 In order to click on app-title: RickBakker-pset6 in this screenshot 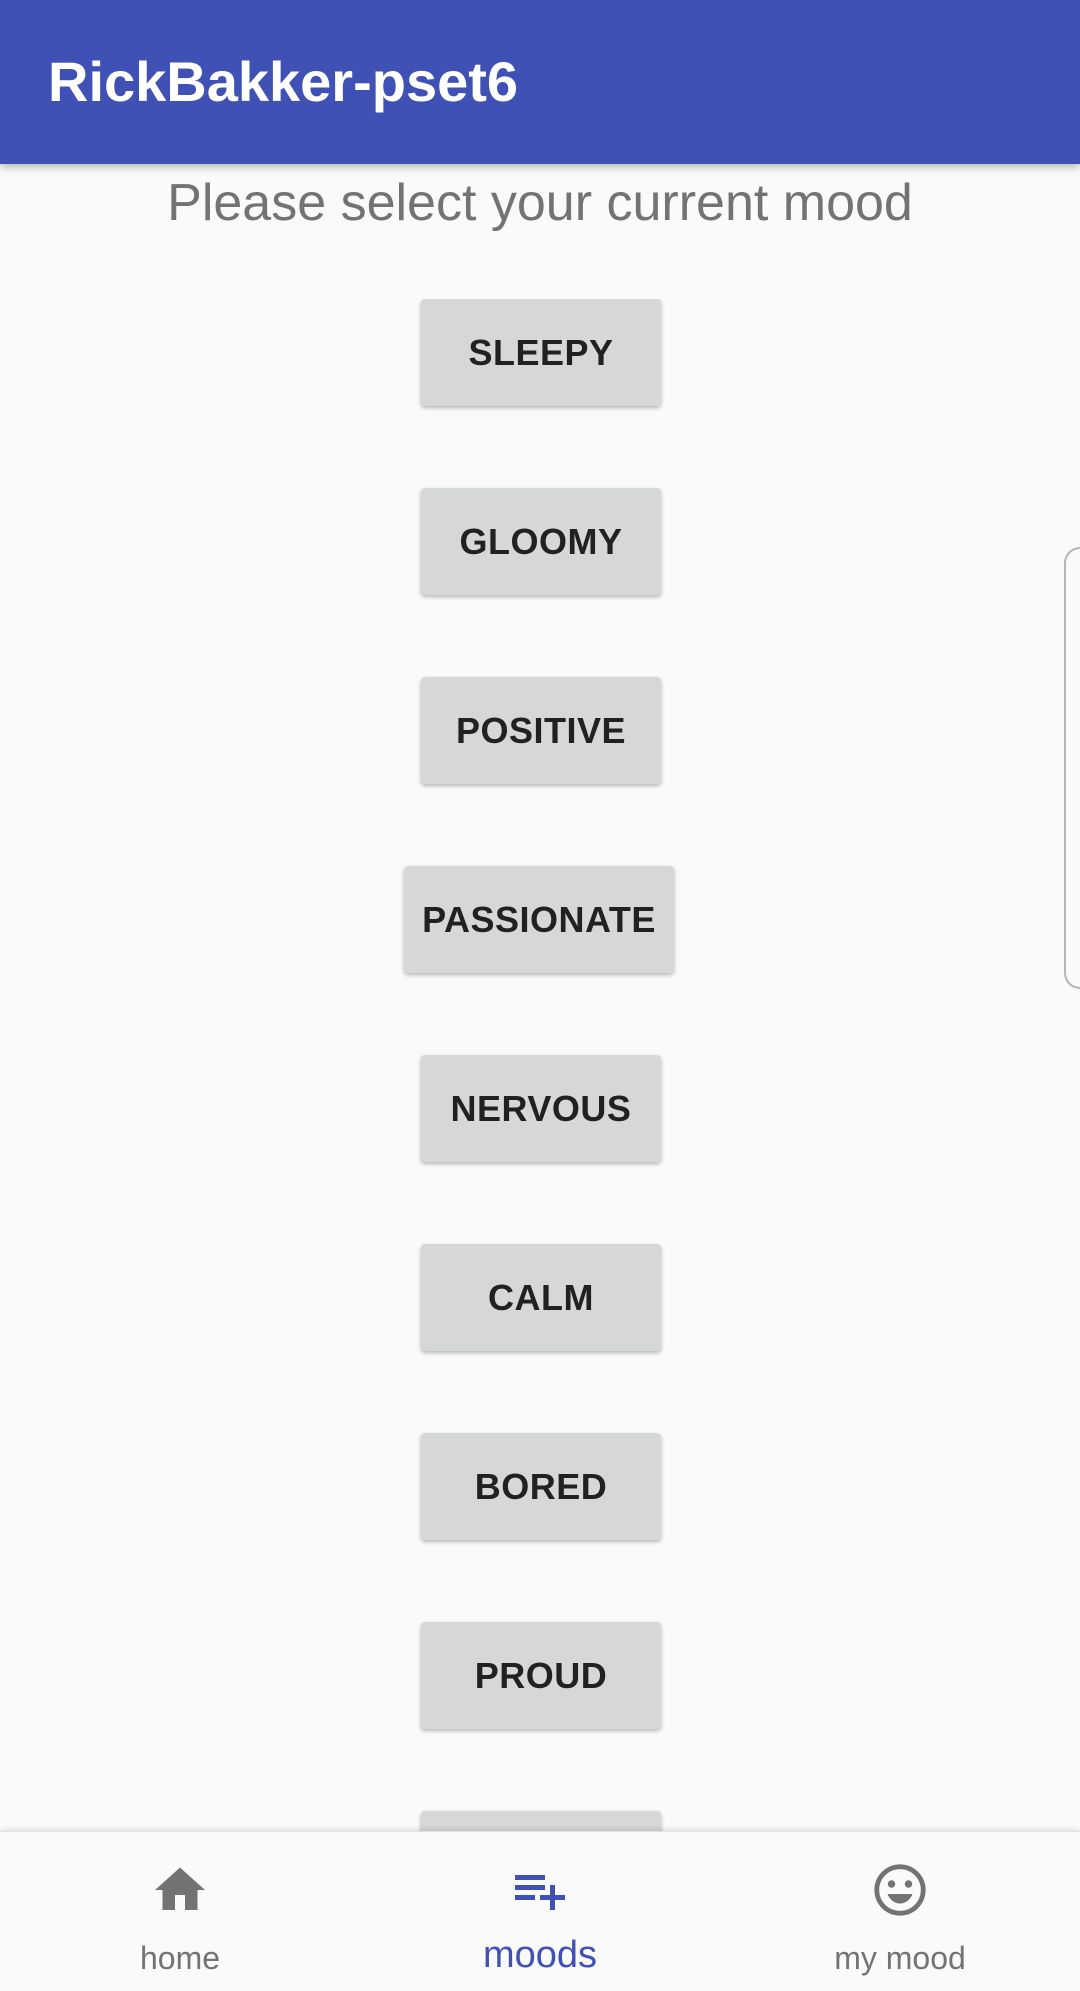, I will do `click(283, 81)`.